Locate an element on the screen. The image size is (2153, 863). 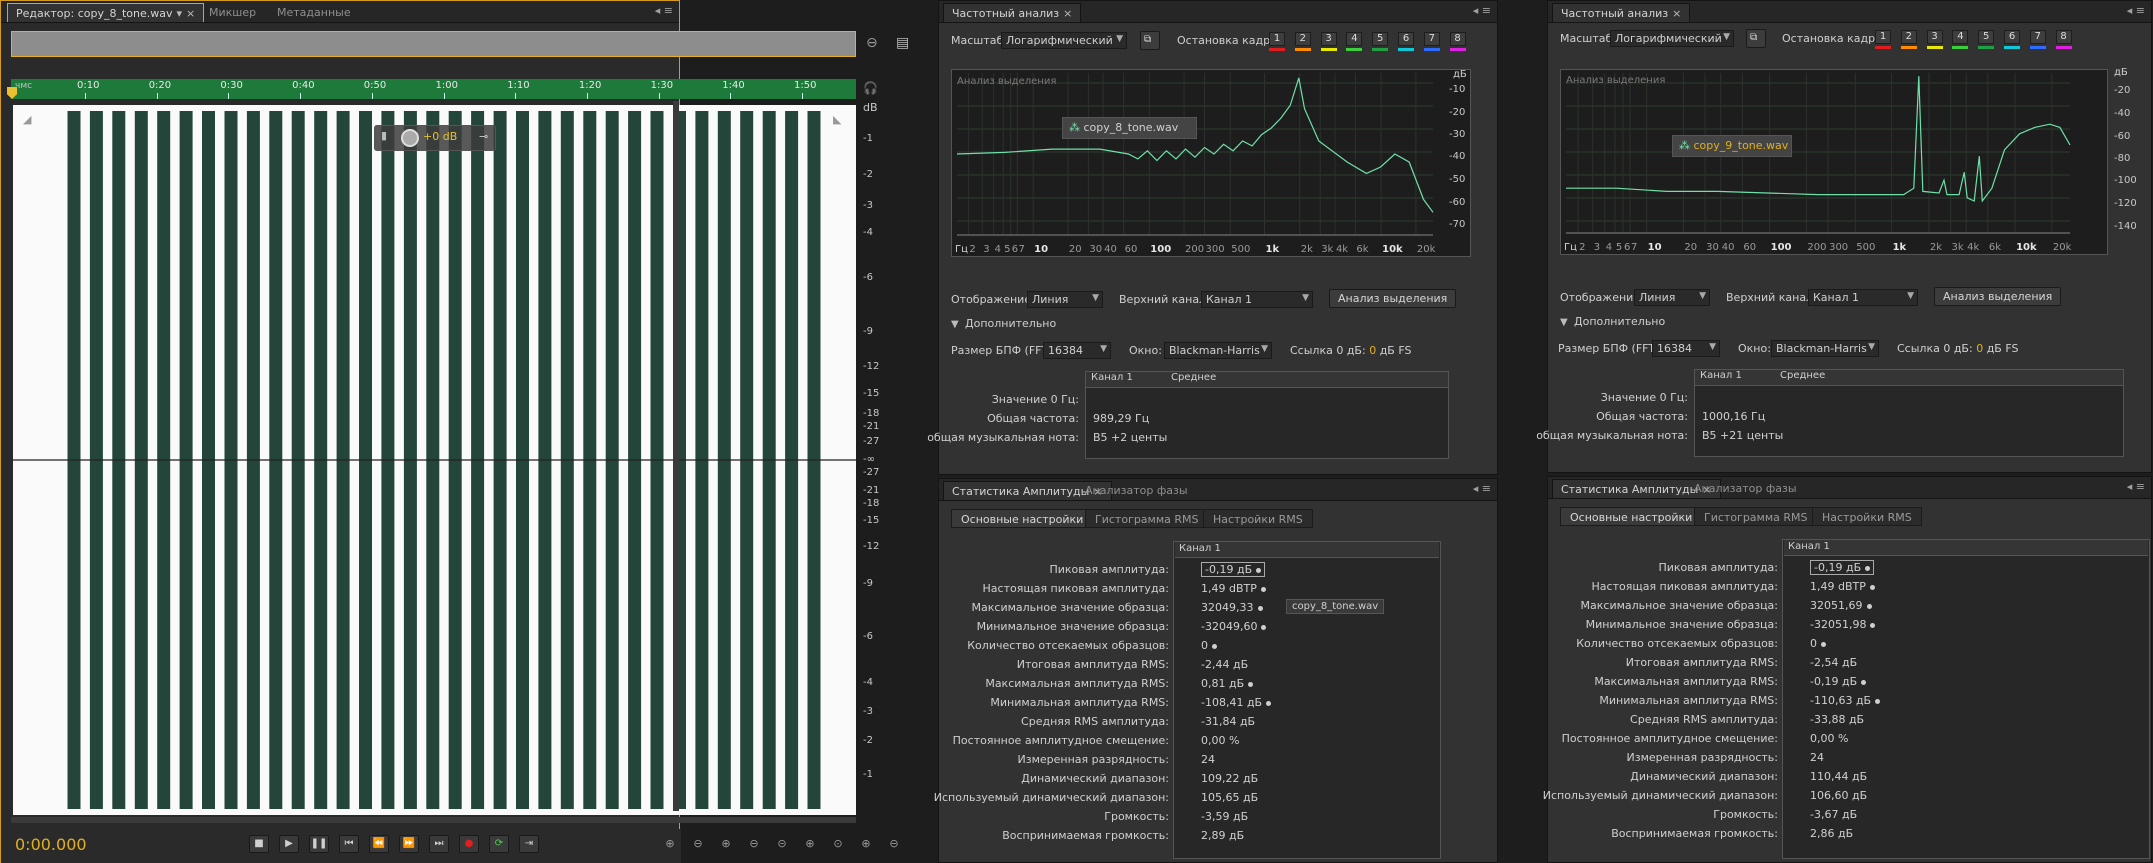
vertical-scrollbar is located at coordinates (676, 456).